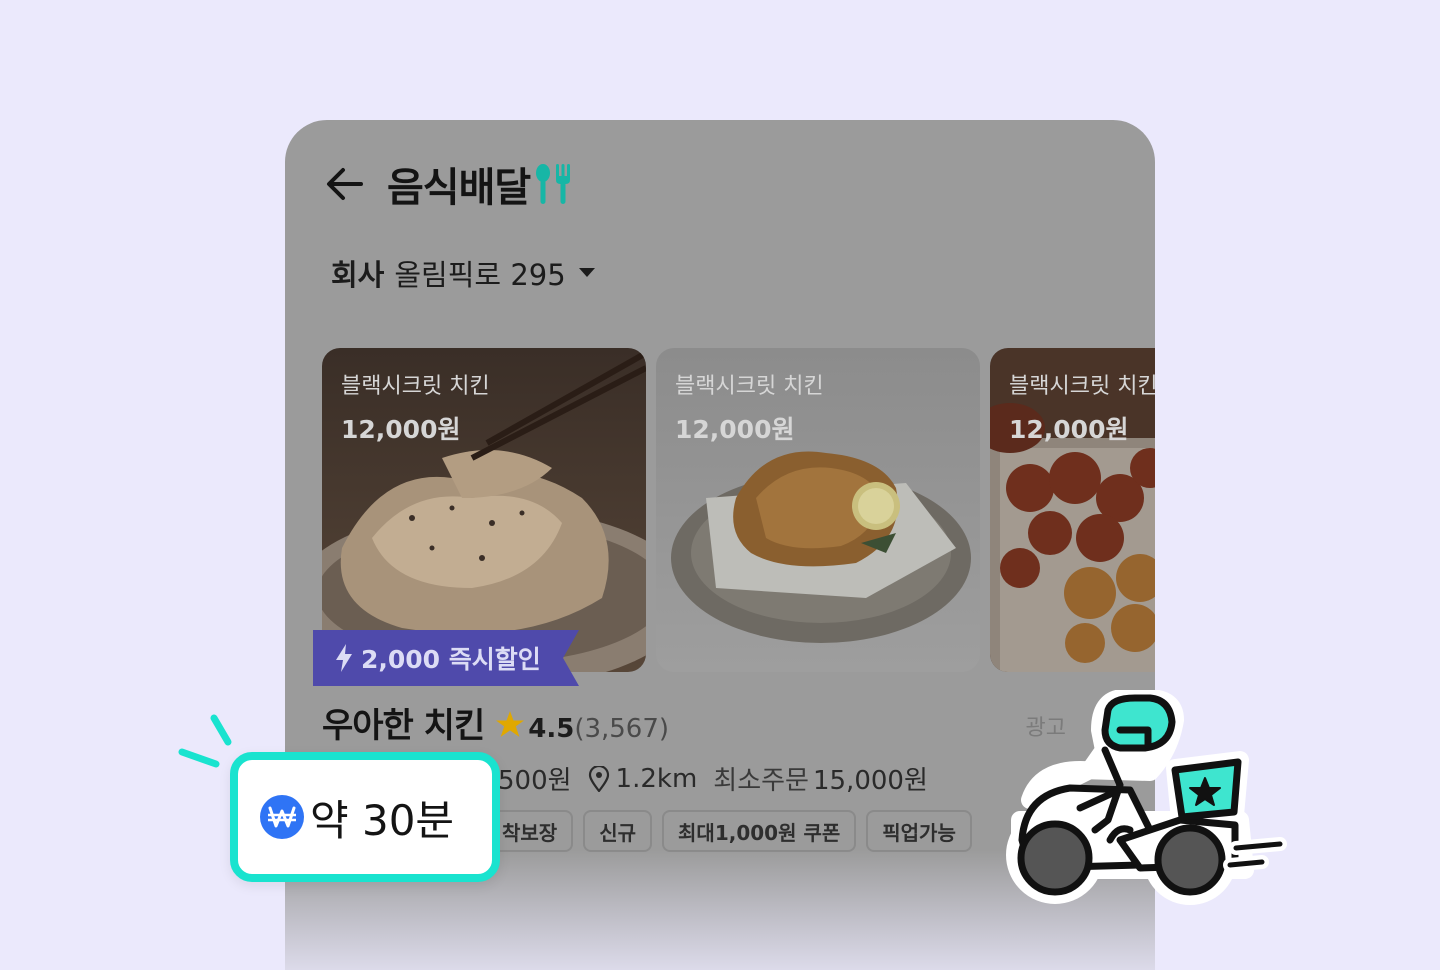  What do you see at coordinates (480, 275) in the screenshot?
I see `address-value: 올림픽로 295` at bounding box center [480, 275].